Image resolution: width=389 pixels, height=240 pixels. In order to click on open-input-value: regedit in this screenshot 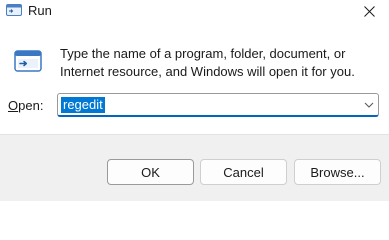, I will do `click(83, 105)`.